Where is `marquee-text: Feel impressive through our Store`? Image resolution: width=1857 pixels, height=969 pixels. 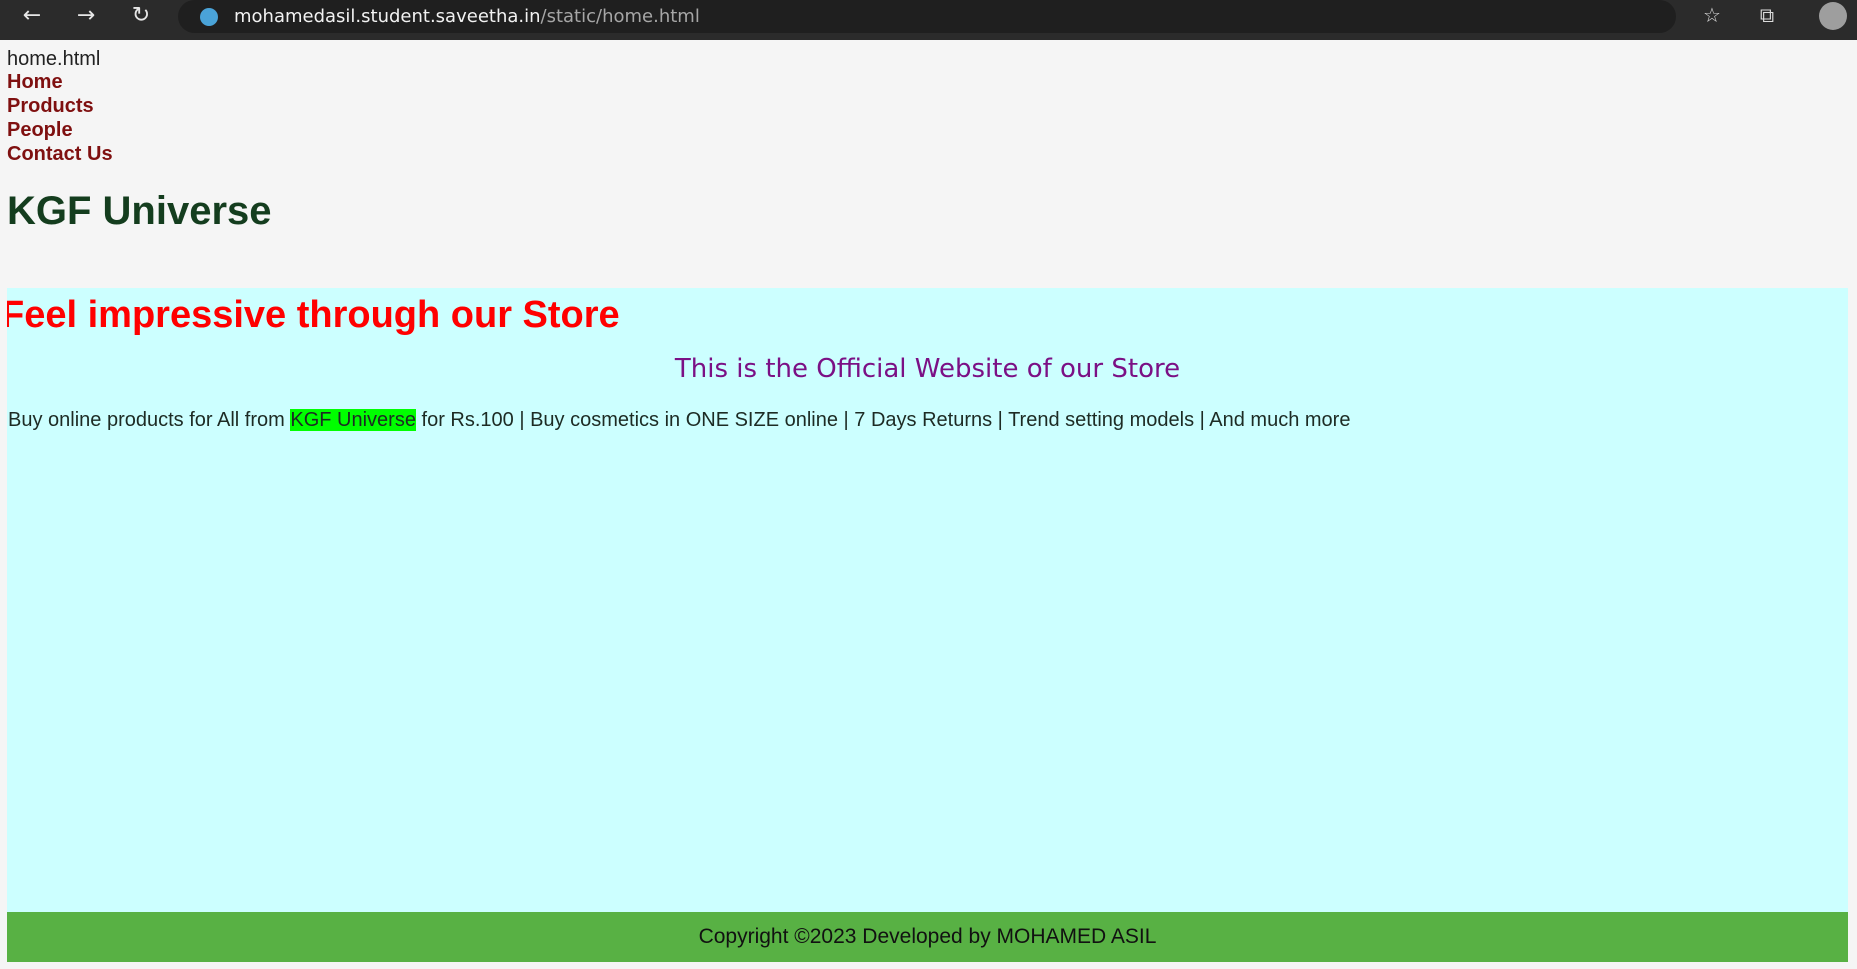
marquee-text: Feel impressive through our Store is located at coordinates (313, 315).